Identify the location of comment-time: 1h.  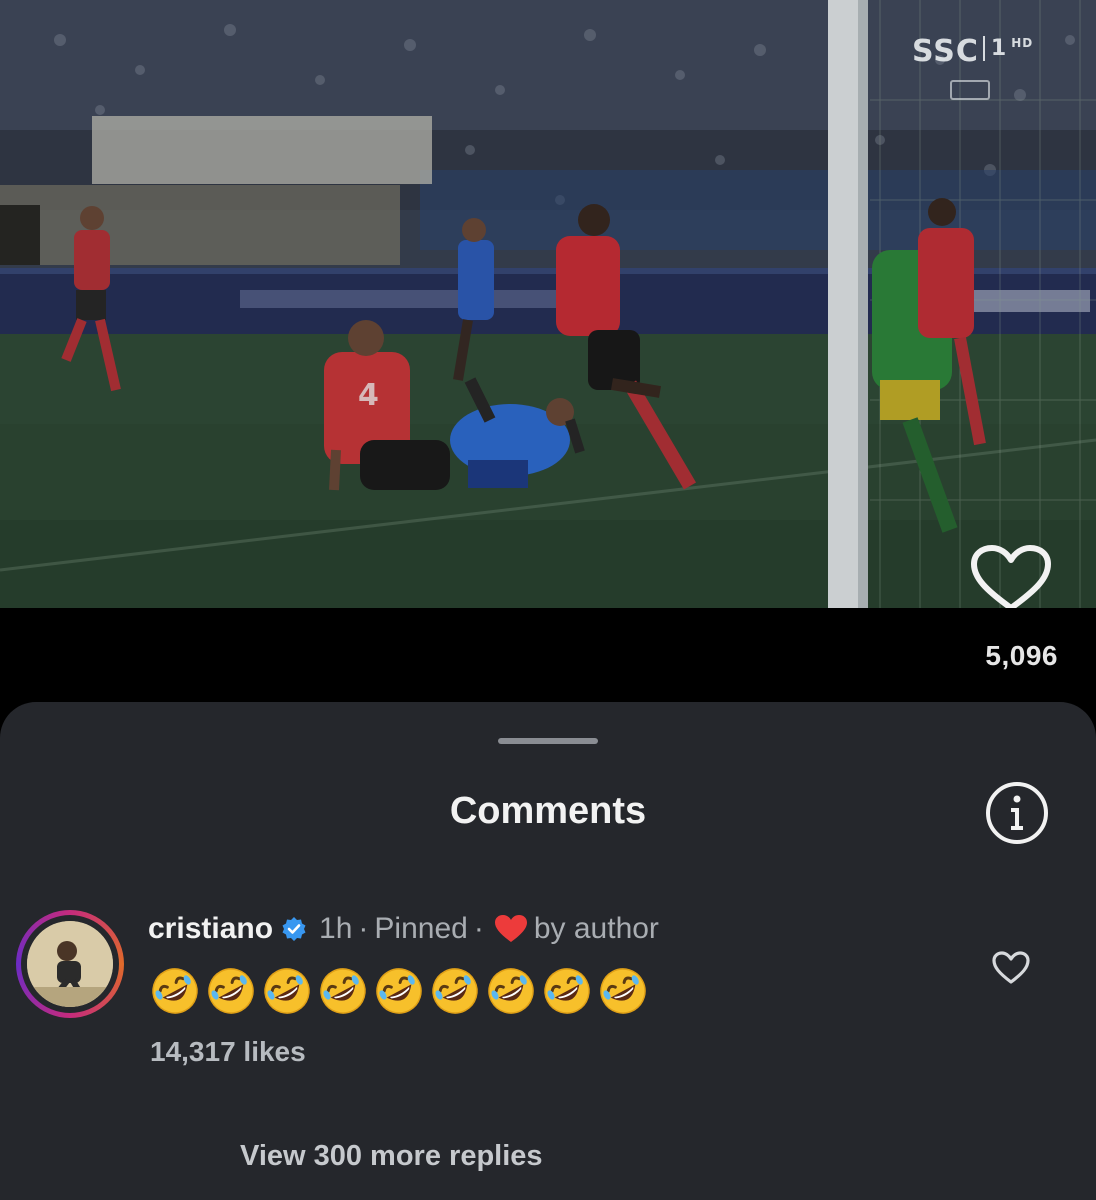
(336, 928).